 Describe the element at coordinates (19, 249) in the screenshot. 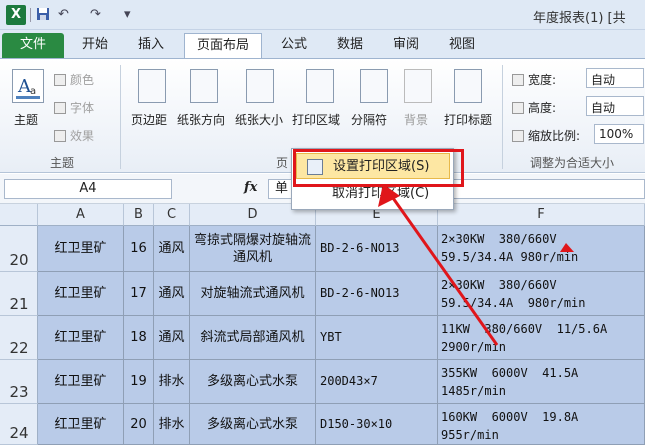

I see `row-header: 20` at that location.